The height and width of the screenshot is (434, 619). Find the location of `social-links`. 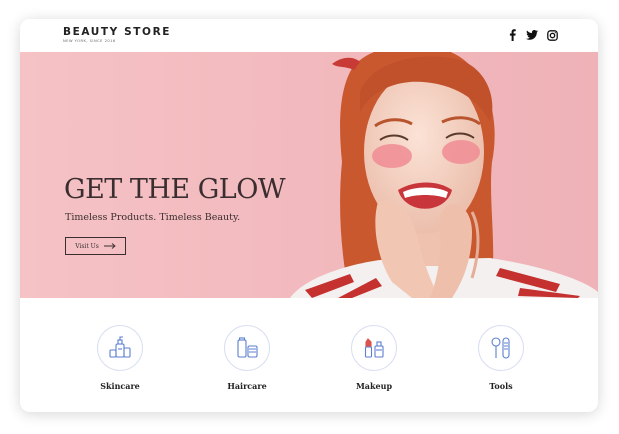

social-links is located at coordinates (532, 35).